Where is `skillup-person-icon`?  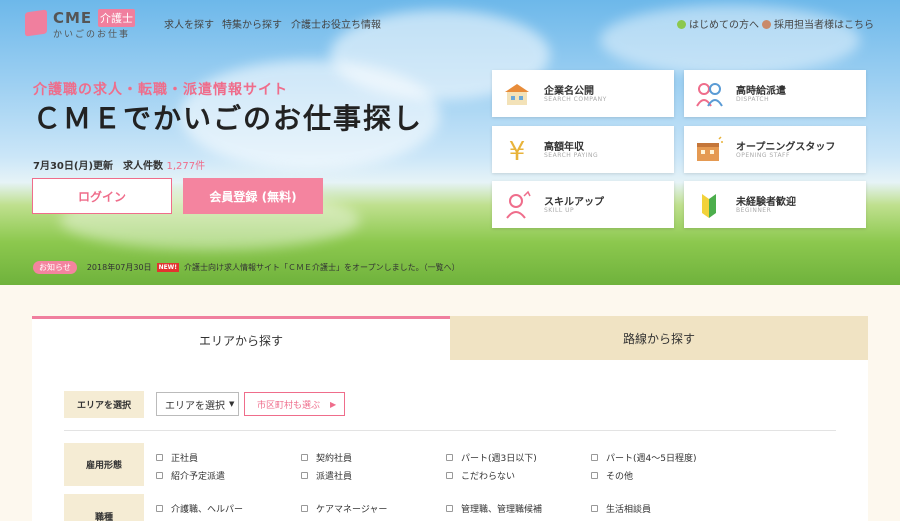 skillup-person-icon is located at coordinates (518, 204).